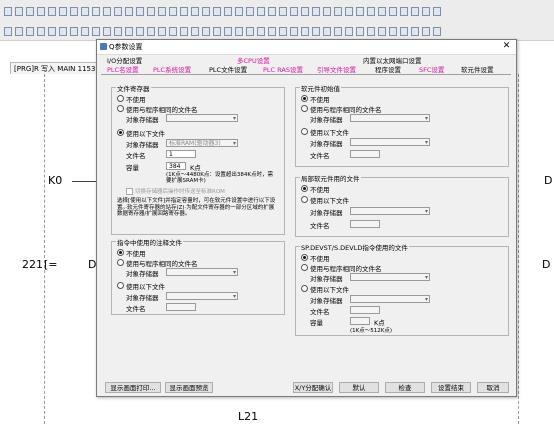  What do you see at coordinates (120, 108) in the screenshot?
I see `file-register-same-name-radio` at bounding box center [120, 108].